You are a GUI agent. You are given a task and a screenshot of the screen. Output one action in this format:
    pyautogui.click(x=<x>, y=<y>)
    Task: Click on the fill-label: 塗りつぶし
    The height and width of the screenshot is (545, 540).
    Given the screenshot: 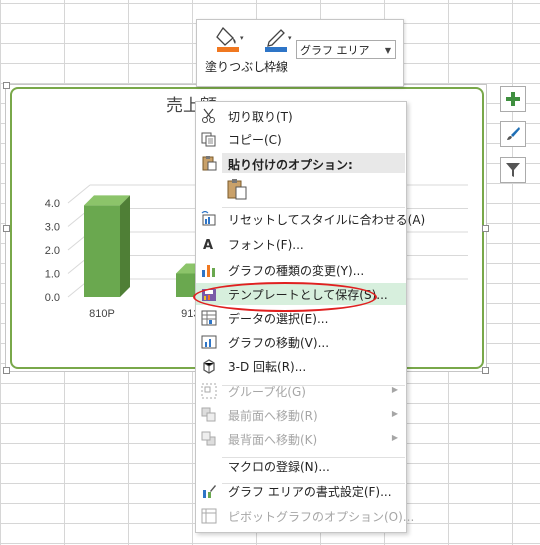 What is the action you would take?
    pyautogui.click(x=235, y=67)
    